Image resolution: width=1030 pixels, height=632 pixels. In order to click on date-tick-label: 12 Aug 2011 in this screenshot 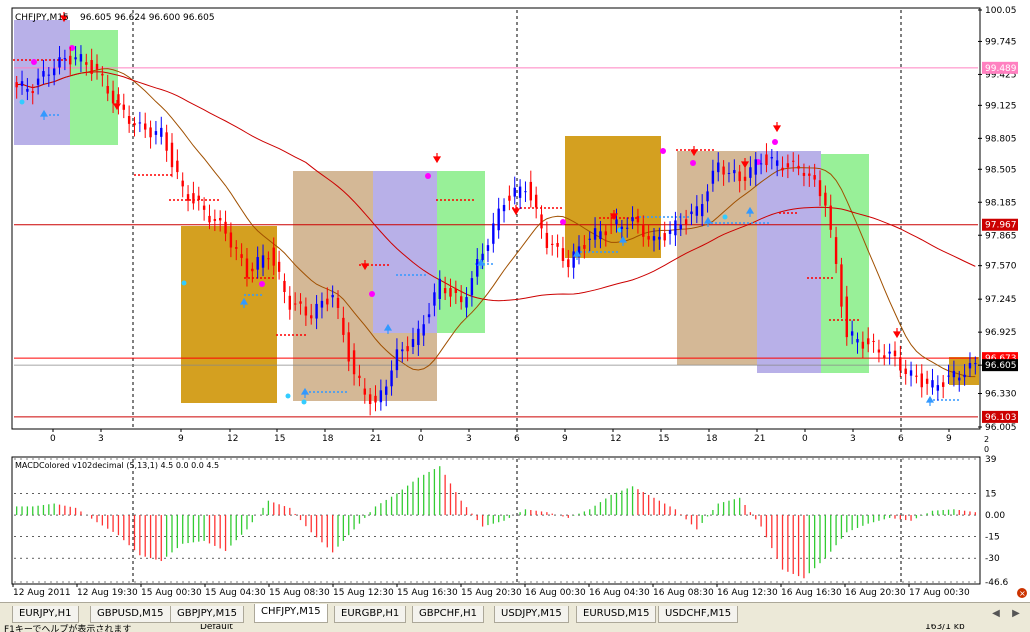, I will do `click(42, 593)`.